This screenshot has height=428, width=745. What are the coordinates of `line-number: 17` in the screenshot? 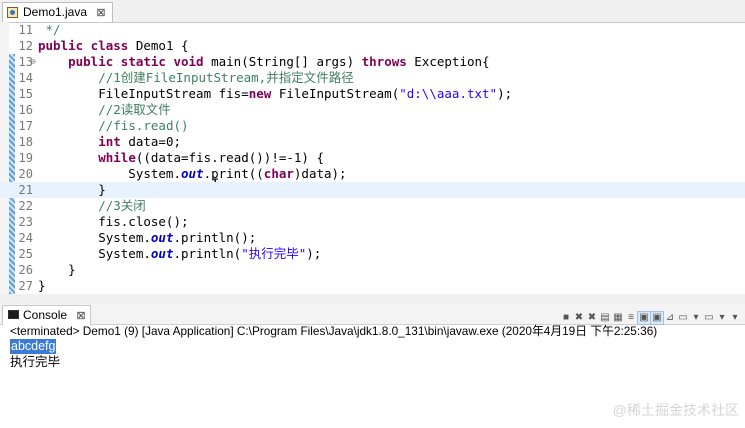 It's located at (25, 126).